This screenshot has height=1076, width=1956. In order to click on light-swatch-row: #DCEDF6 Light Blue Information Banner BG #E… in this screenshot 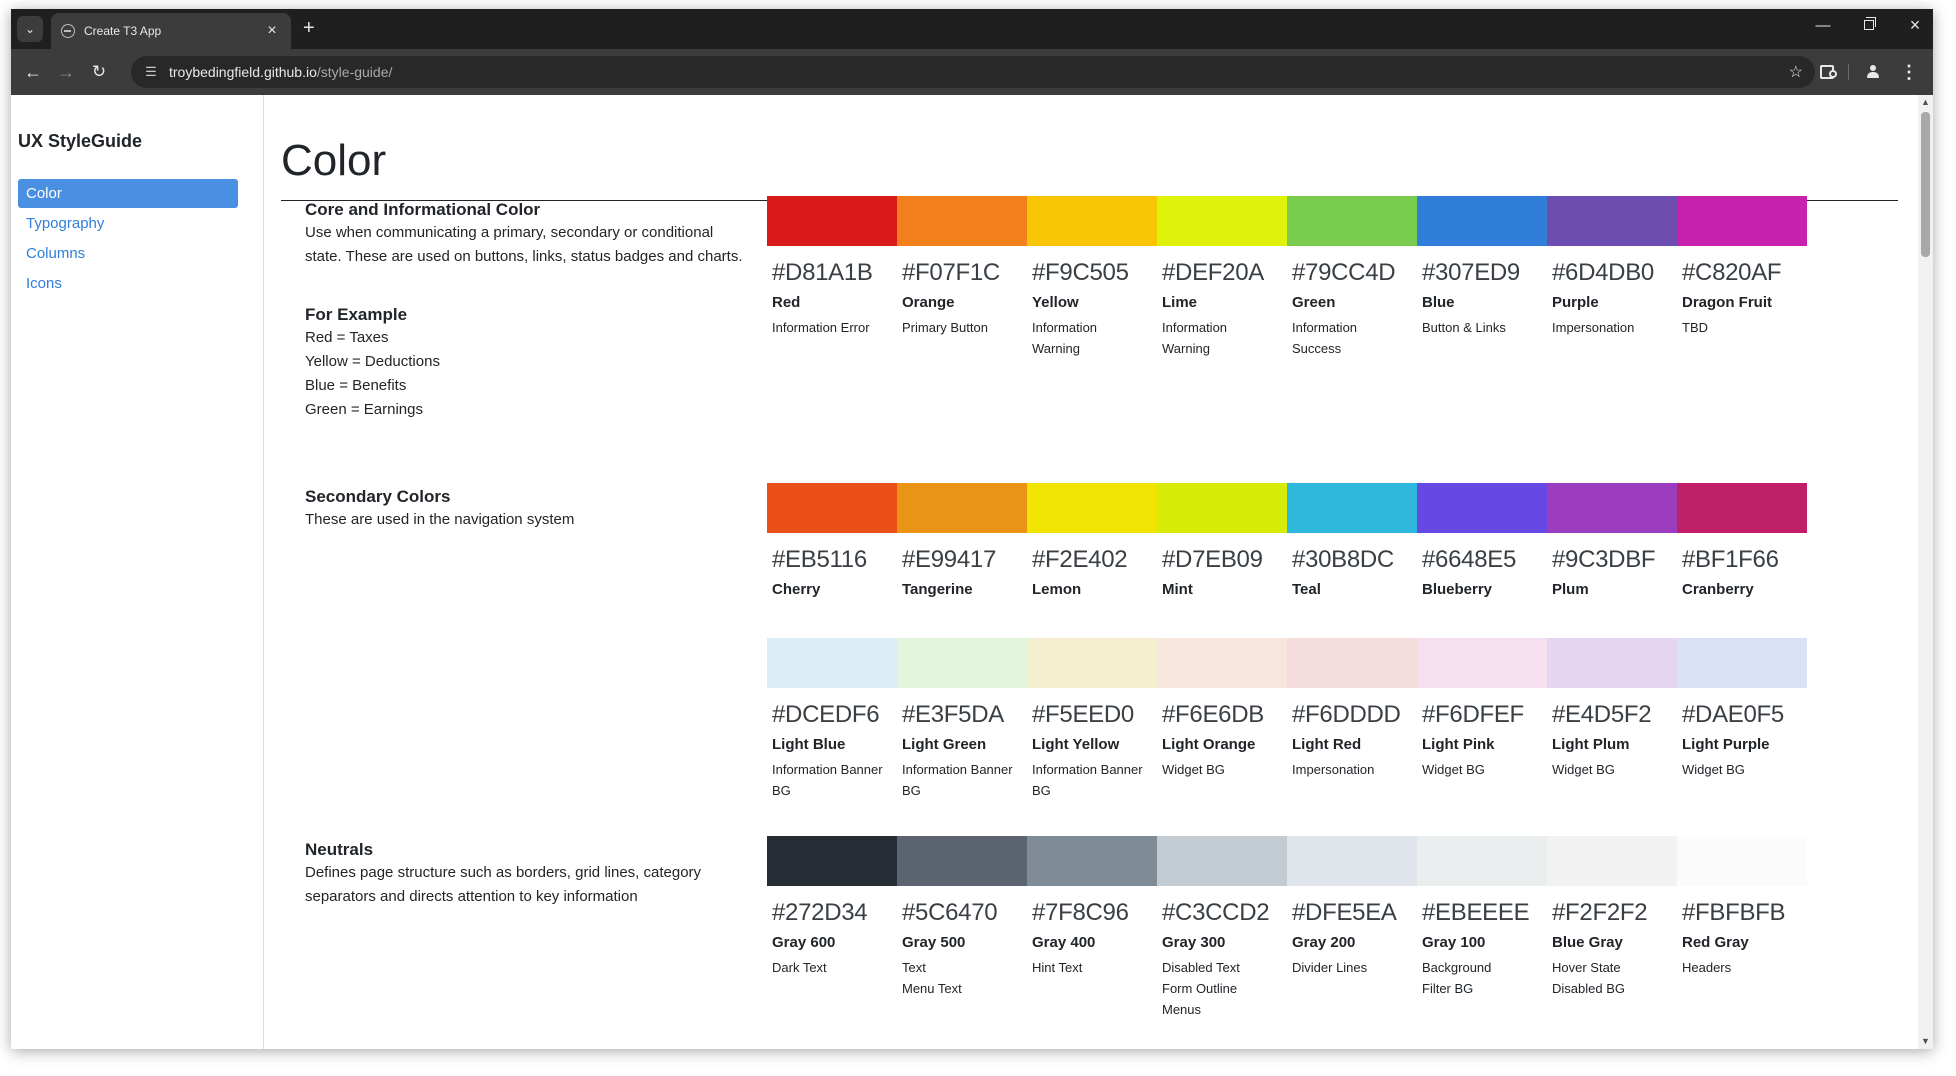, I will do `click(1287, 719)`.